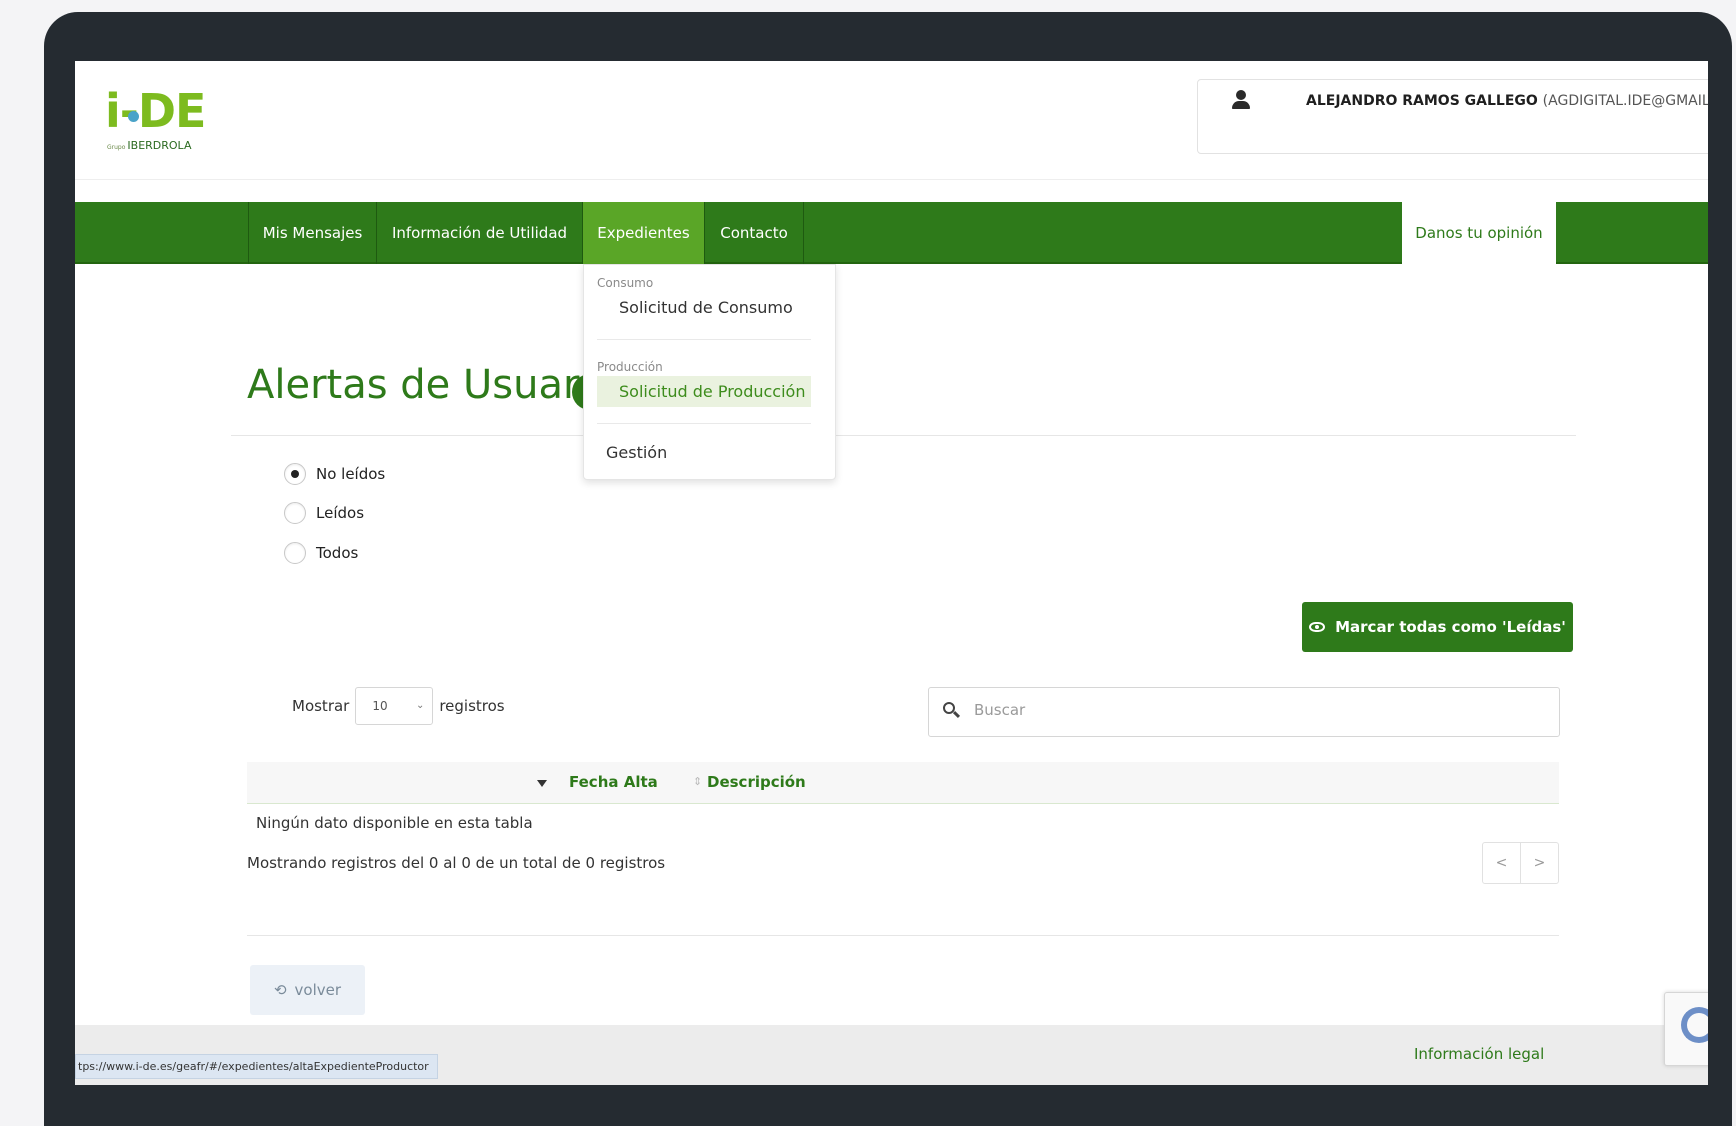 Image resolution: width=1736 pixels, height=1126 pixels. I want to click on dropdown-header-produccion: Producción, so click(630, 367).